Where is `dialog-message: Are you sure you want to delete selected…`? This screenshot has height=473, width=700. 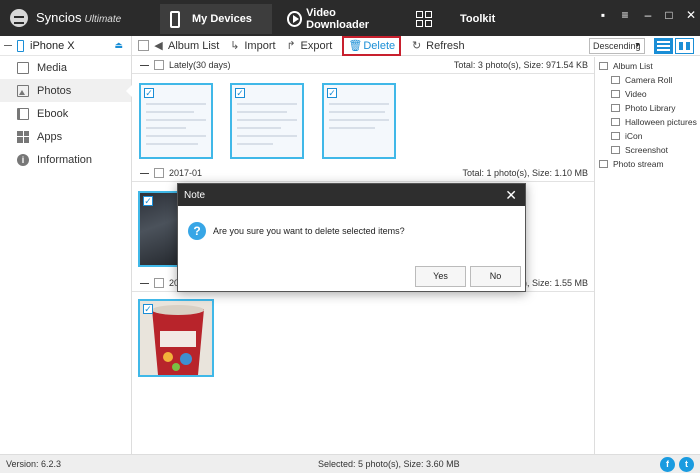 dialog-message: Are you sure you want to delete selected… is located at coordinates (309, 231).